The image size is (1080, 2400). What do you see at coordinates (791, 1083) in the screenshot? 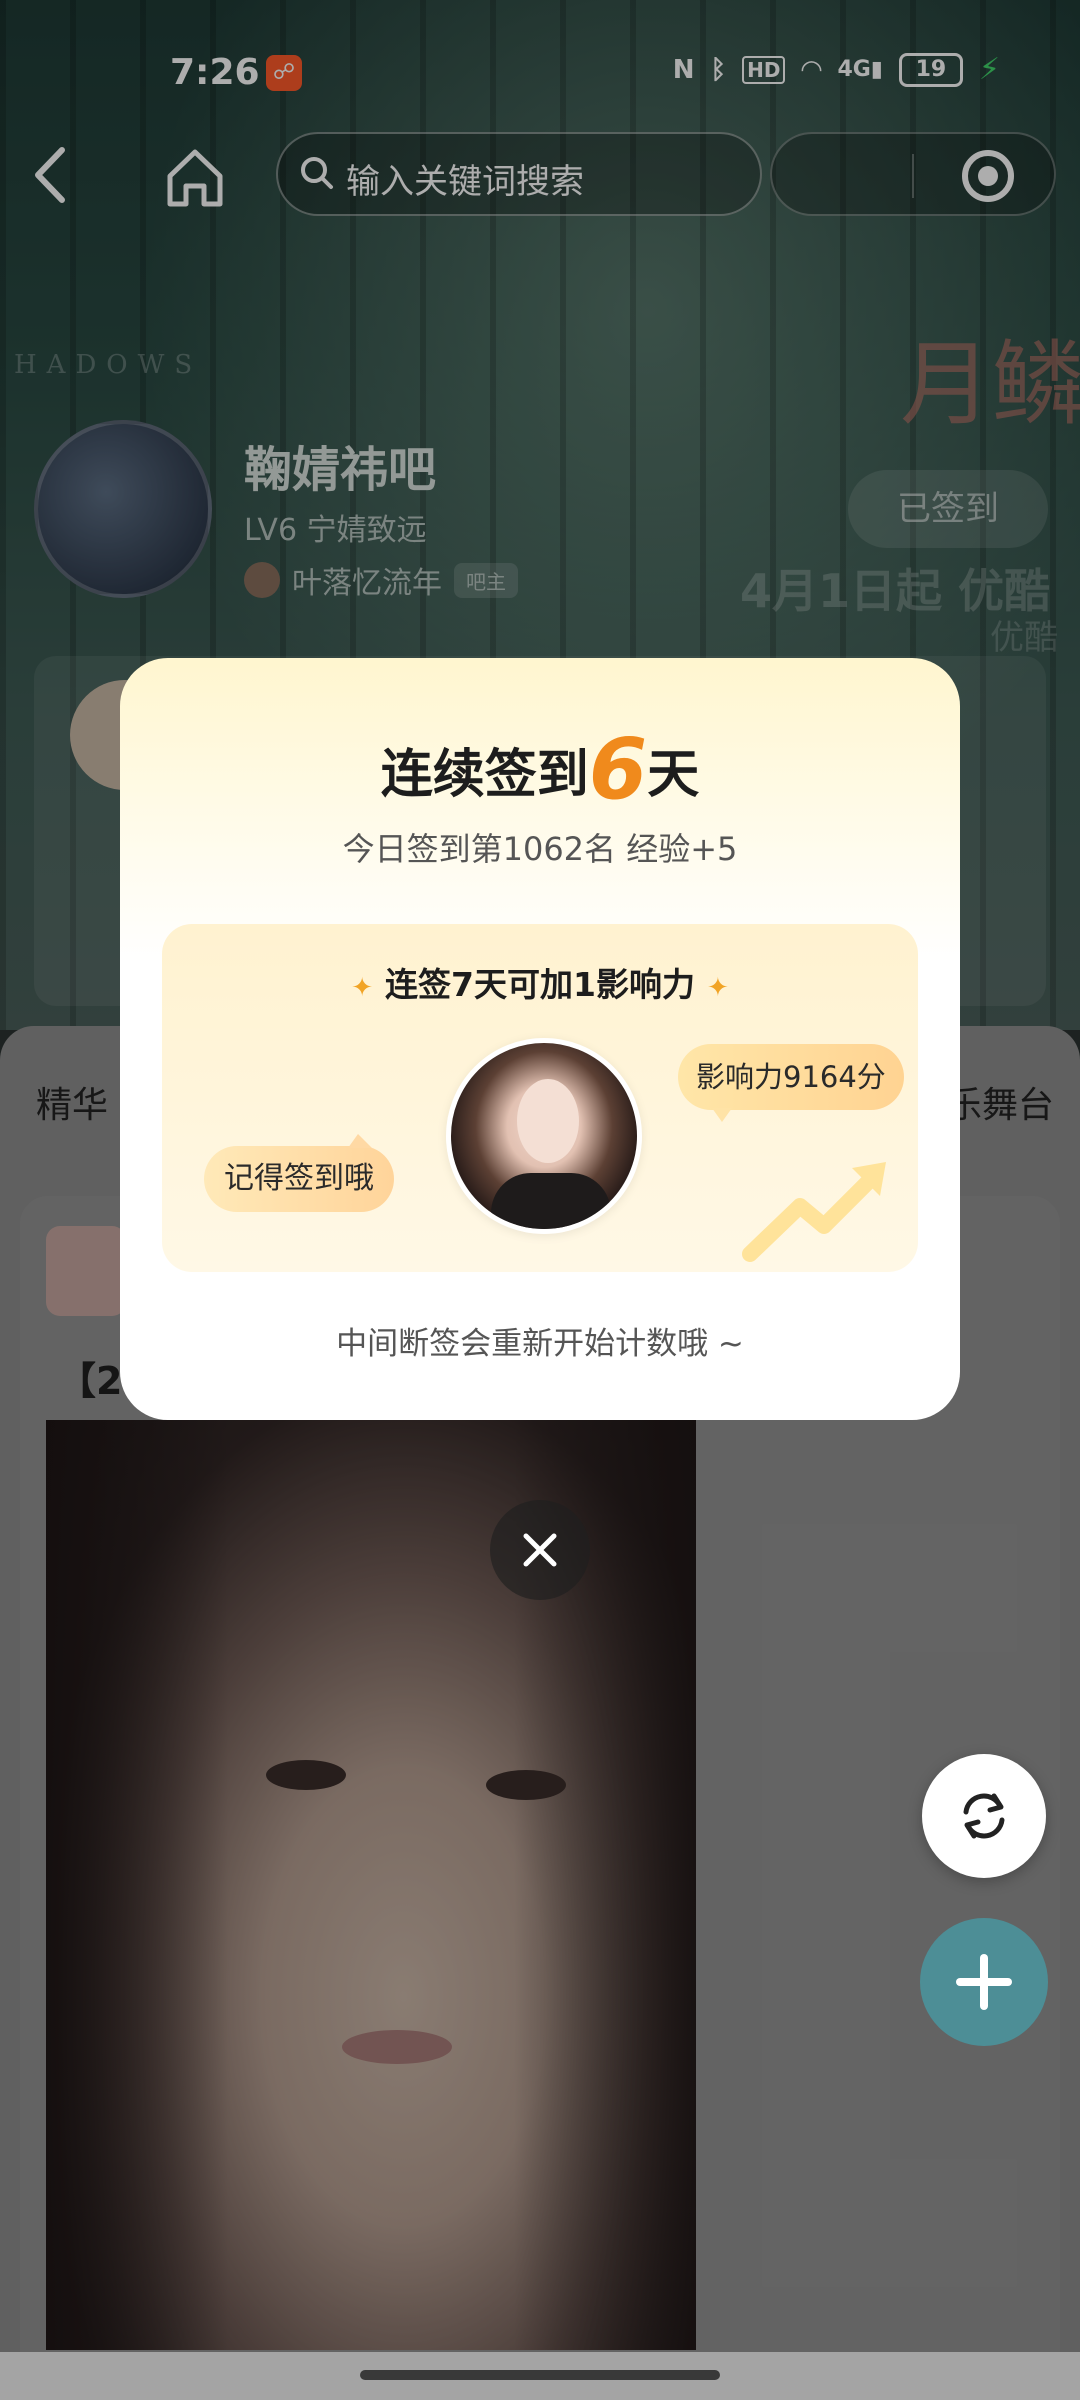
I see `influence-bubble: 影响力9164分` at bounding box center [791, 1083].